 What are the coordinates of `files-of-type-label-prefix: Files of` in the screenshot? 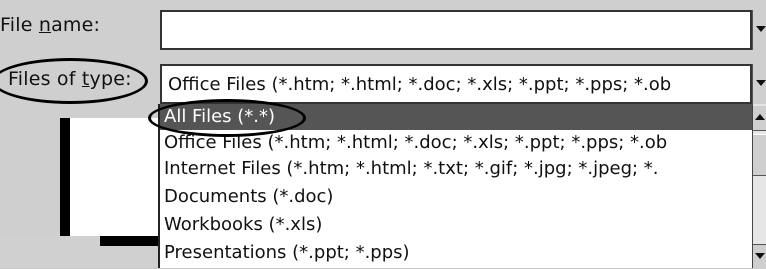 It's located at (45, 79).